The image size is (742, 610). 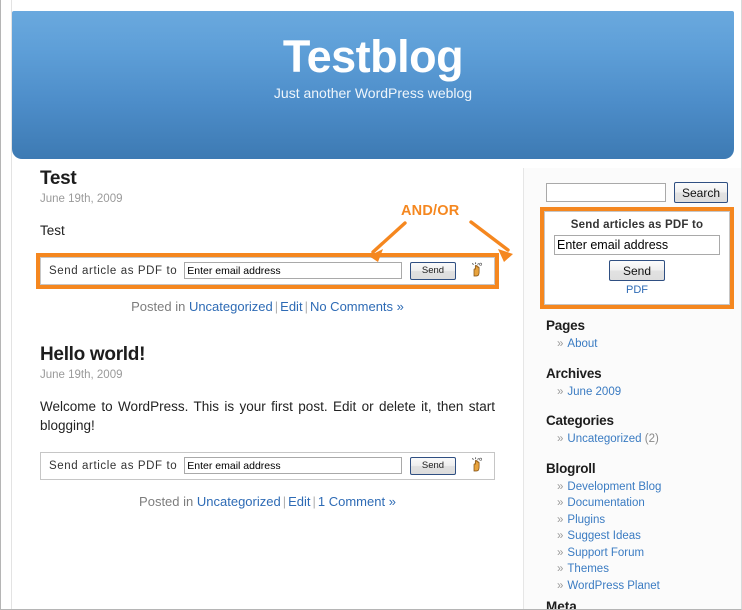 I want to click on search-button: Search, so click(x=701, y=192).